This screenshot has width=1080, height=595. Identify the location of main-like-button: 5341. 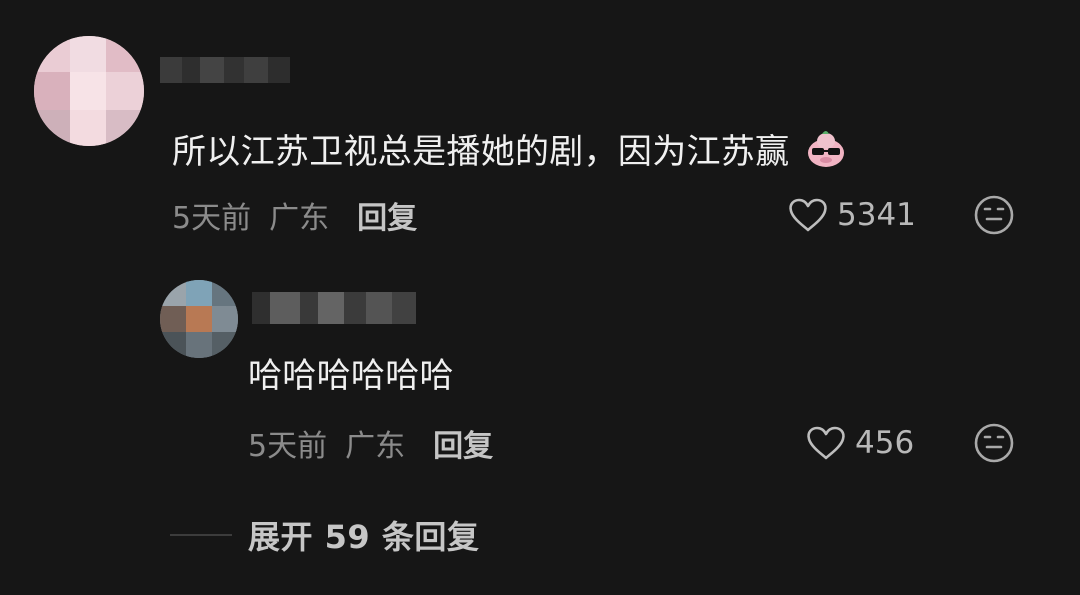
(852, 215).